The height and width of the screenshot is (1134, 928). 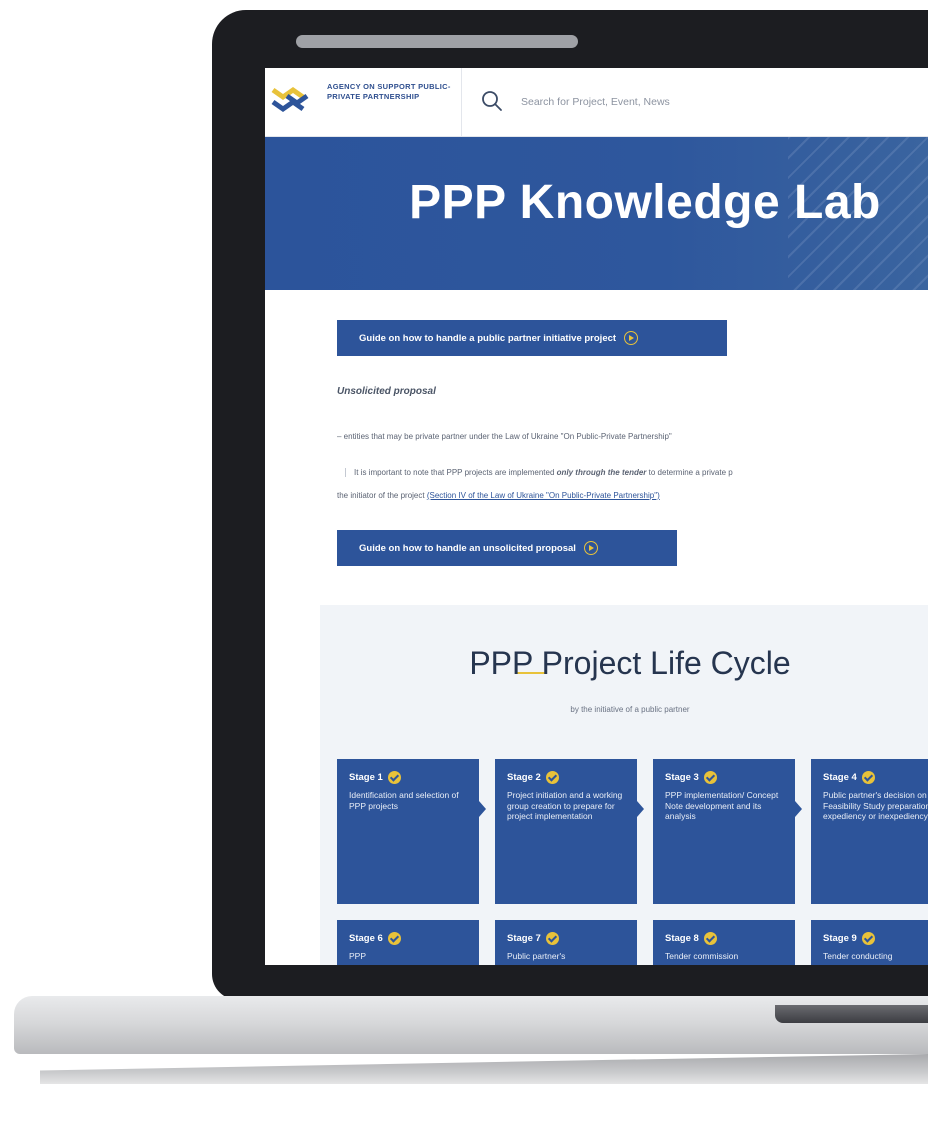 What do you see at coordinates (702, 956) in the screenshot?
I see `stage-description: Tender commission` at bounding box center [702, 956].